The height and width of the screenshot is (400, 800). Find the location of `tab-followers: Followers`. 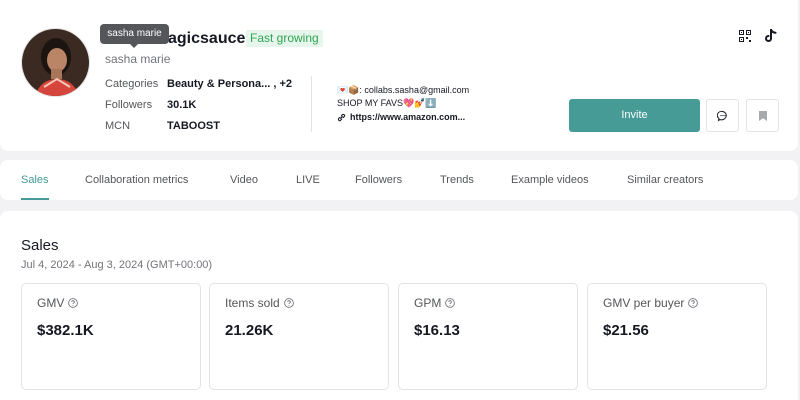

tab-followers: Followers is located at coordinates (378, 180).